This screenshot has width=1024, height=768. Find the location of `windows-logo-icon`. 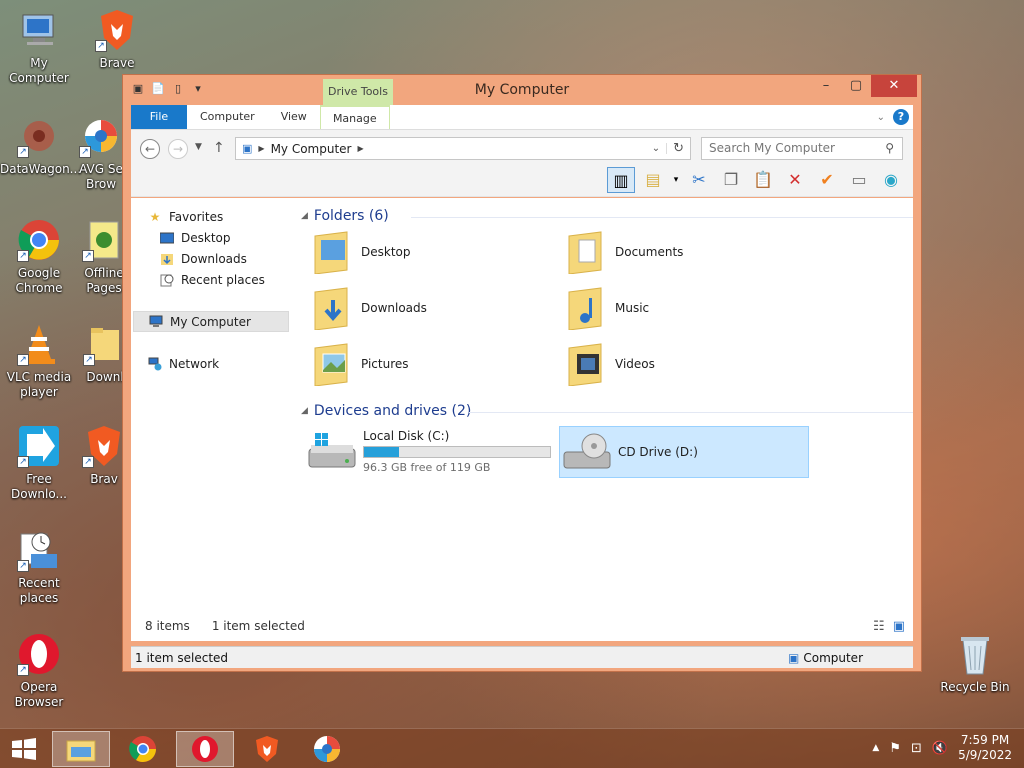

windows-logo-icon is located at coordinates (24, 749).